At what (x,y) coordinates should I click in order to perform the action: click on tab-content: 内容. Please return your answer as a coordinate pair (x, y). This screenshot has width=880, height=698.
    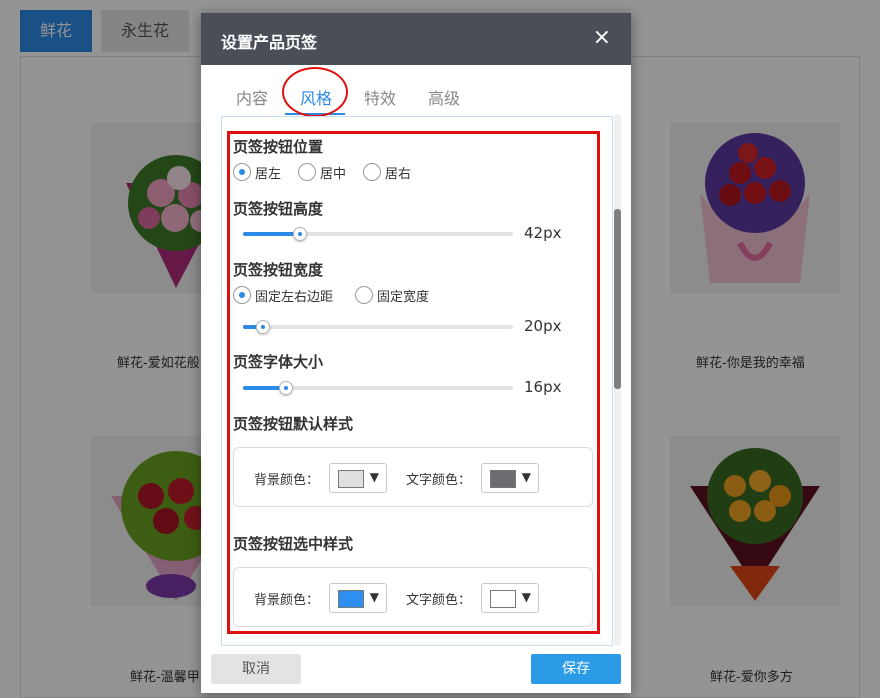
    Looking at the image, I should click on (252, 97).